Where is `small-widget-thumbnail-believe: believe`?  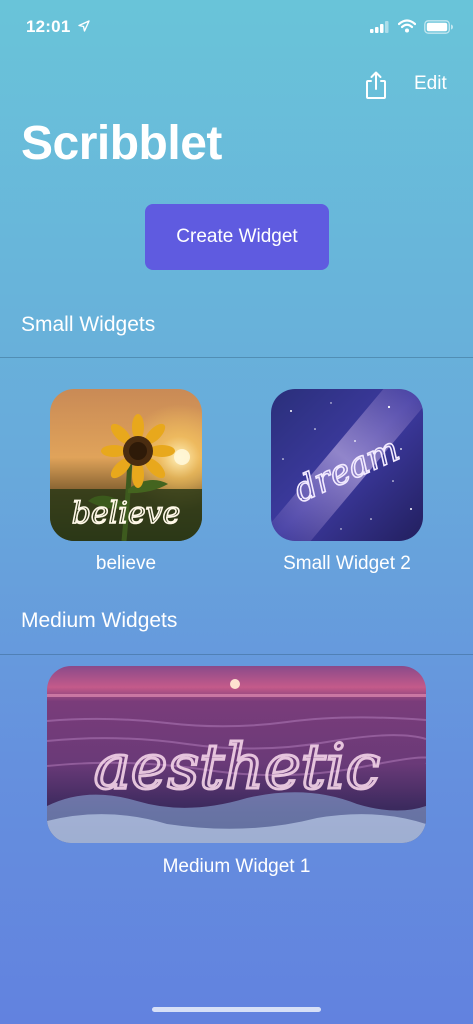
small-widget-thumbnail-believe: believe is located at coordinates (126, 465).